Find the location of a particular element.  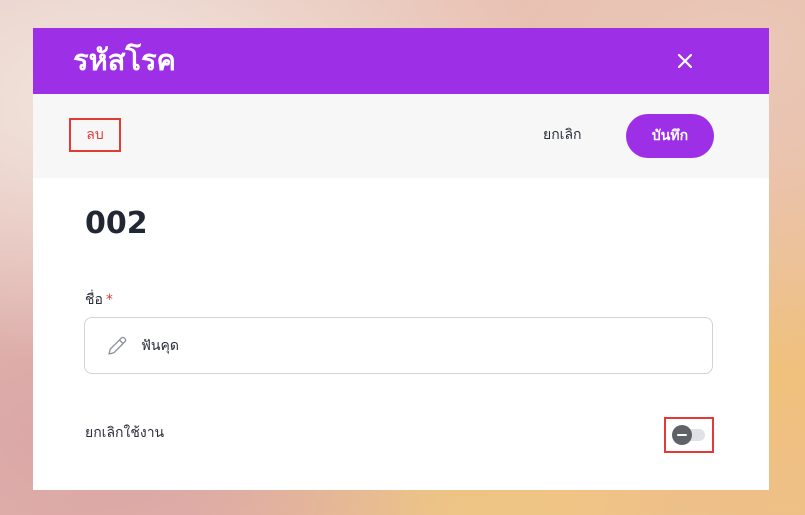

name-field-label: ชื่อ * is located at coordinates (99, 300).